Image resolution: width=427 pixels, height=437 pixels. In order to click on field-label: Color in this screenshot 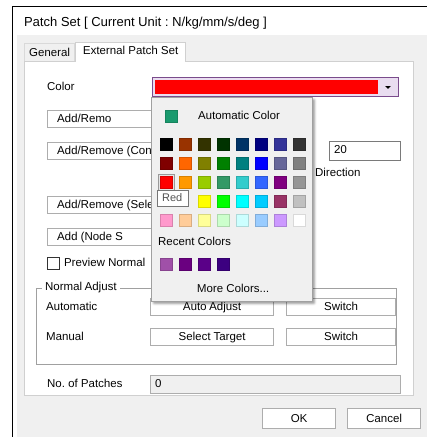, I will do `click(61, 87)`.